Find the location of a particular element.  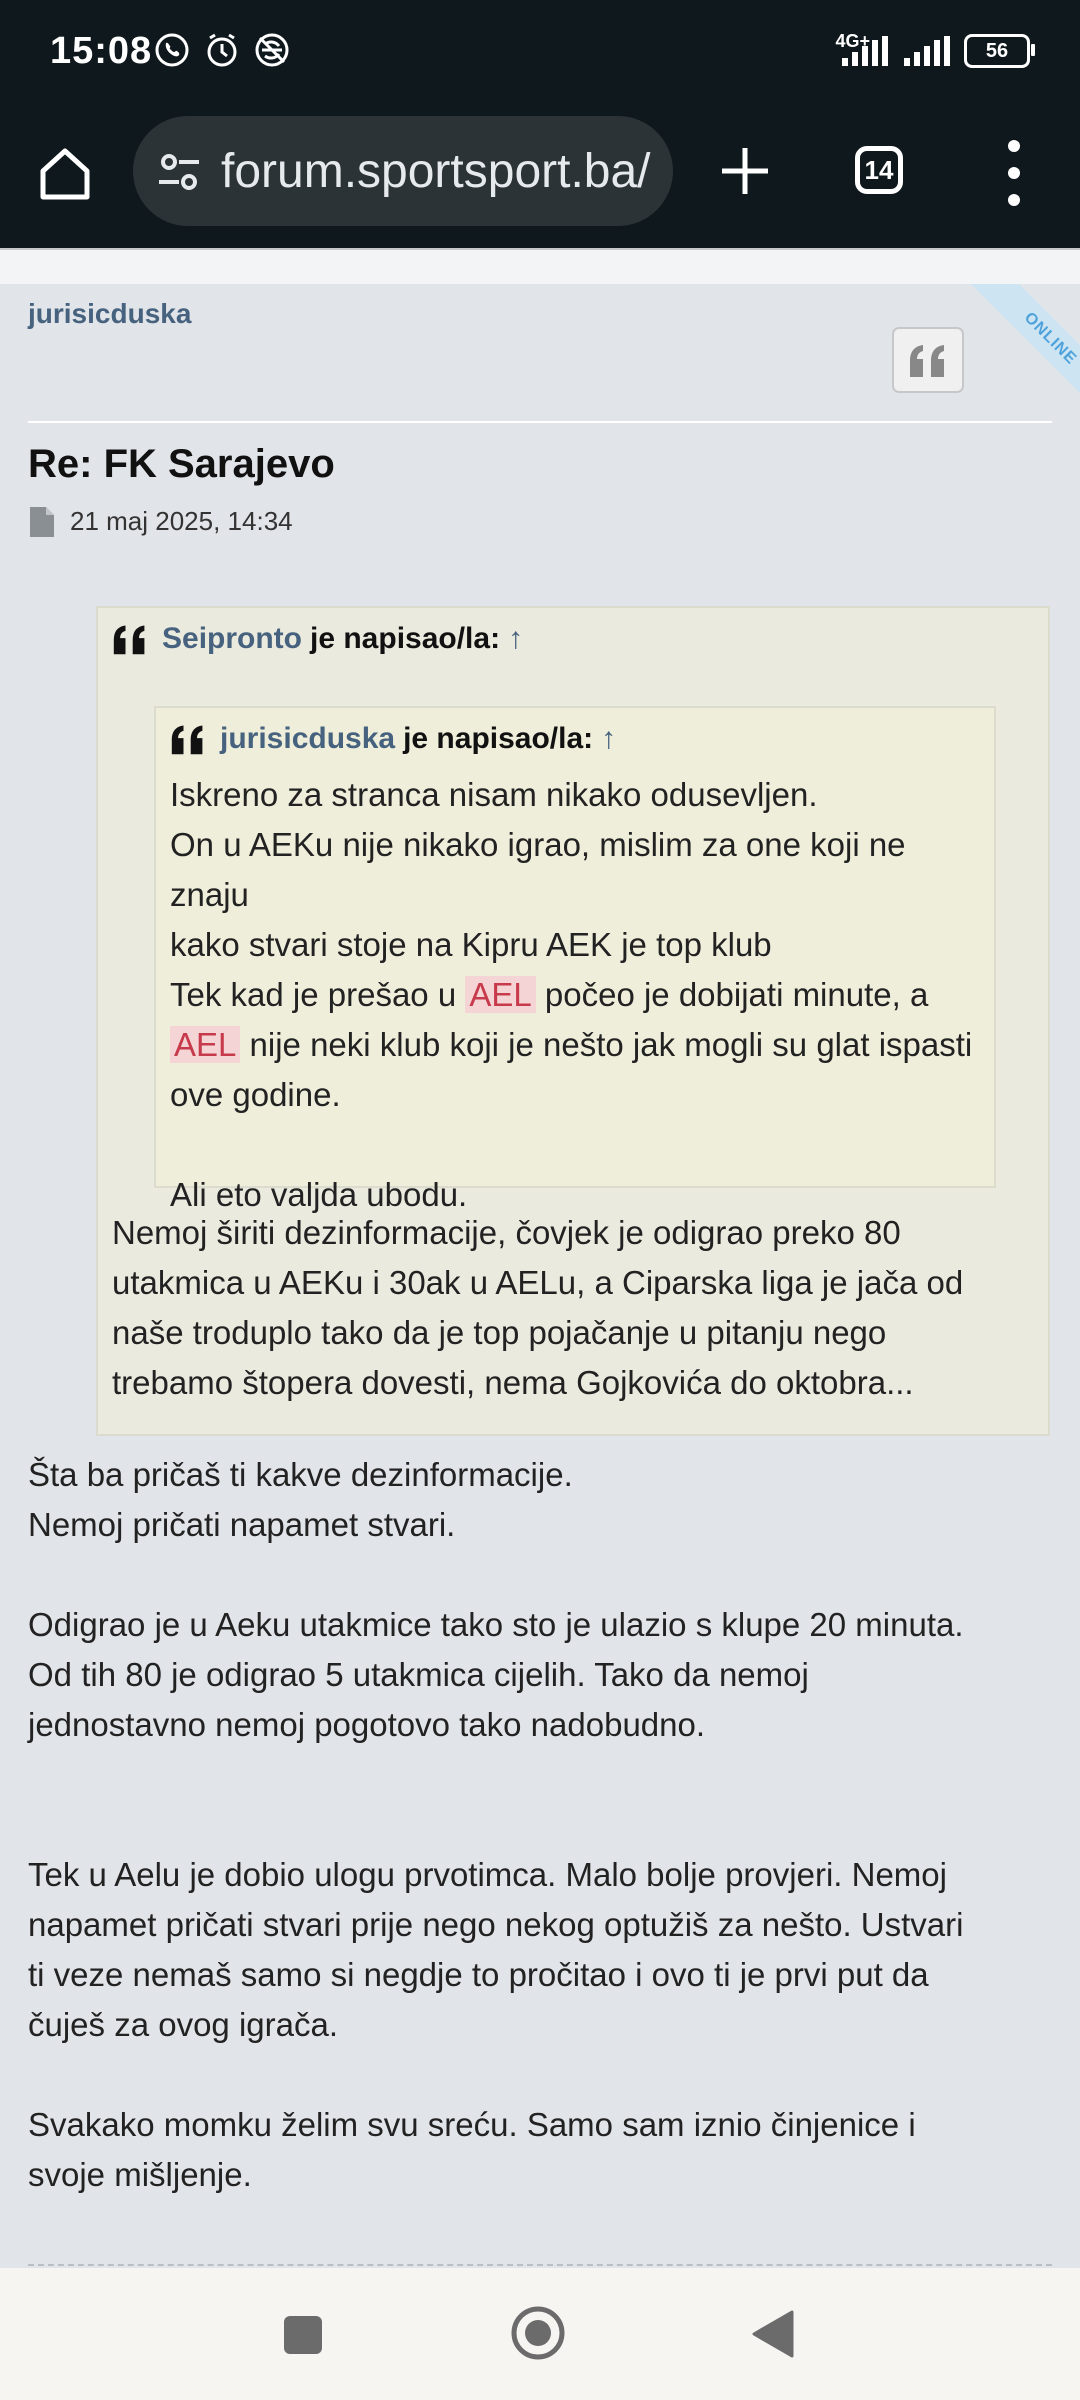

post-separator is located at coordinates (540, 2265).